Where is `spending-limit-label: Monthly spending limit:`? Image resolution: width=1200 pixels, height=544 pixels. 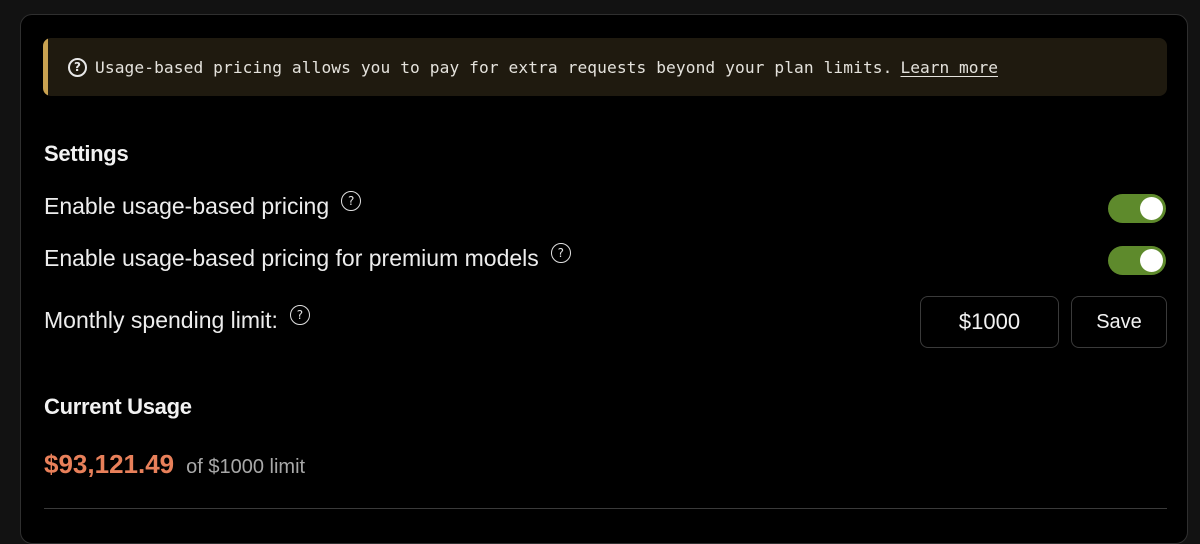 spending-limit-label: Monthly spending limit: is located at coordinates (161, 320).